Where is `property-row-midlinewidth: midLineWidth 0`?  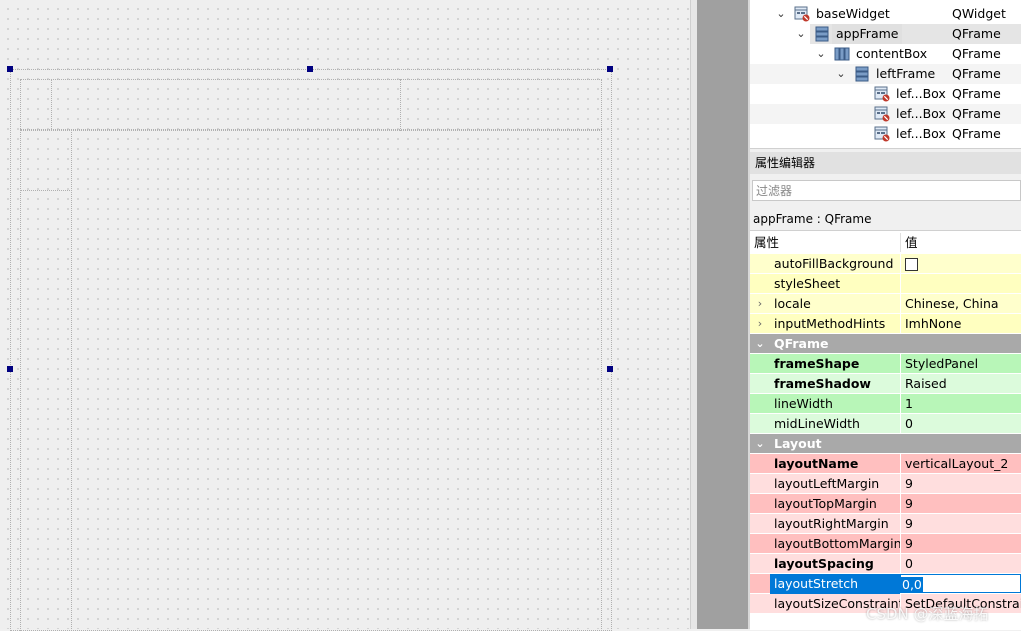 property-row-midlinewidth: midLineWidth 0 is located at coordinates (885, 424).